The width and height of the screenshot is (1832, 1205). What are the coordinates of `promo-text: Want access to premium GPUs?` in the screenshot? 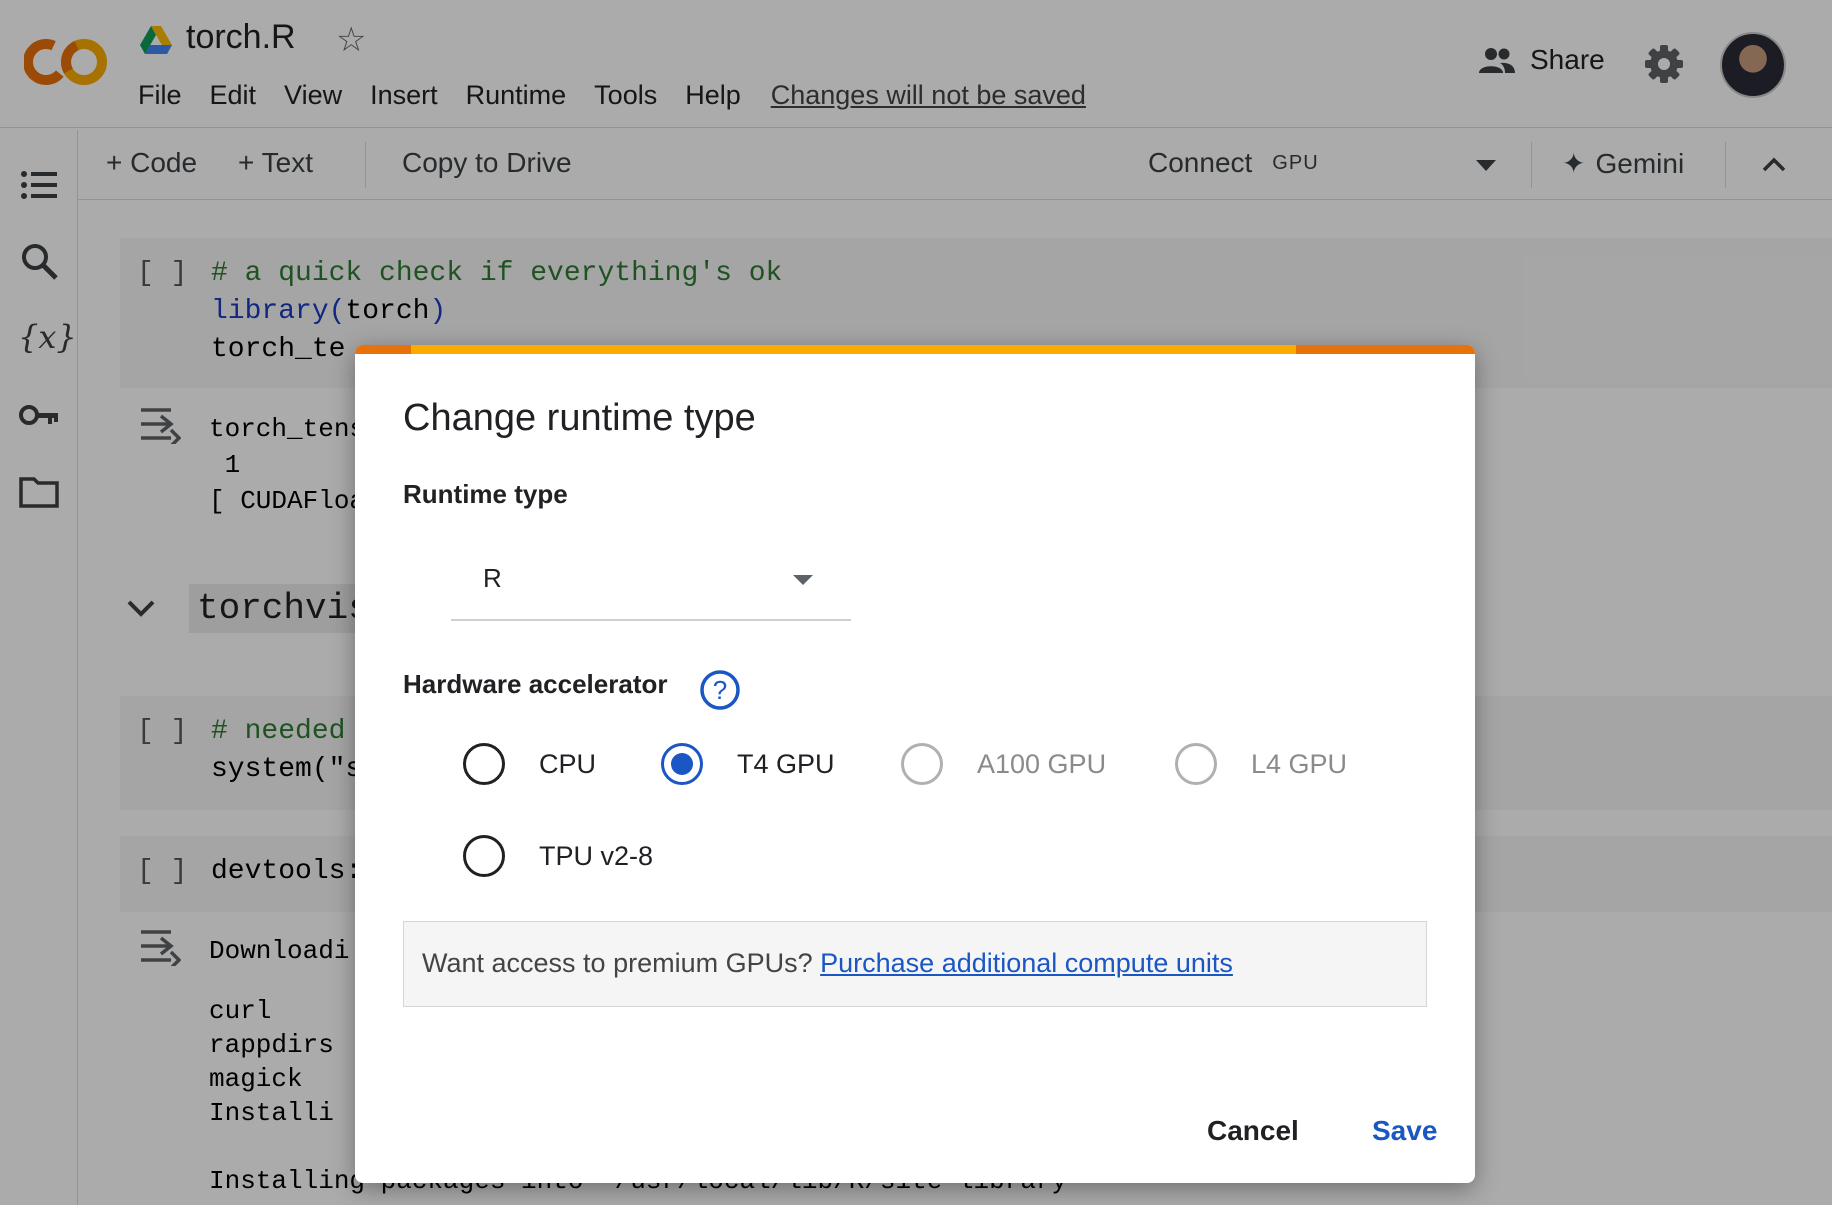 It's located at (621, 963).